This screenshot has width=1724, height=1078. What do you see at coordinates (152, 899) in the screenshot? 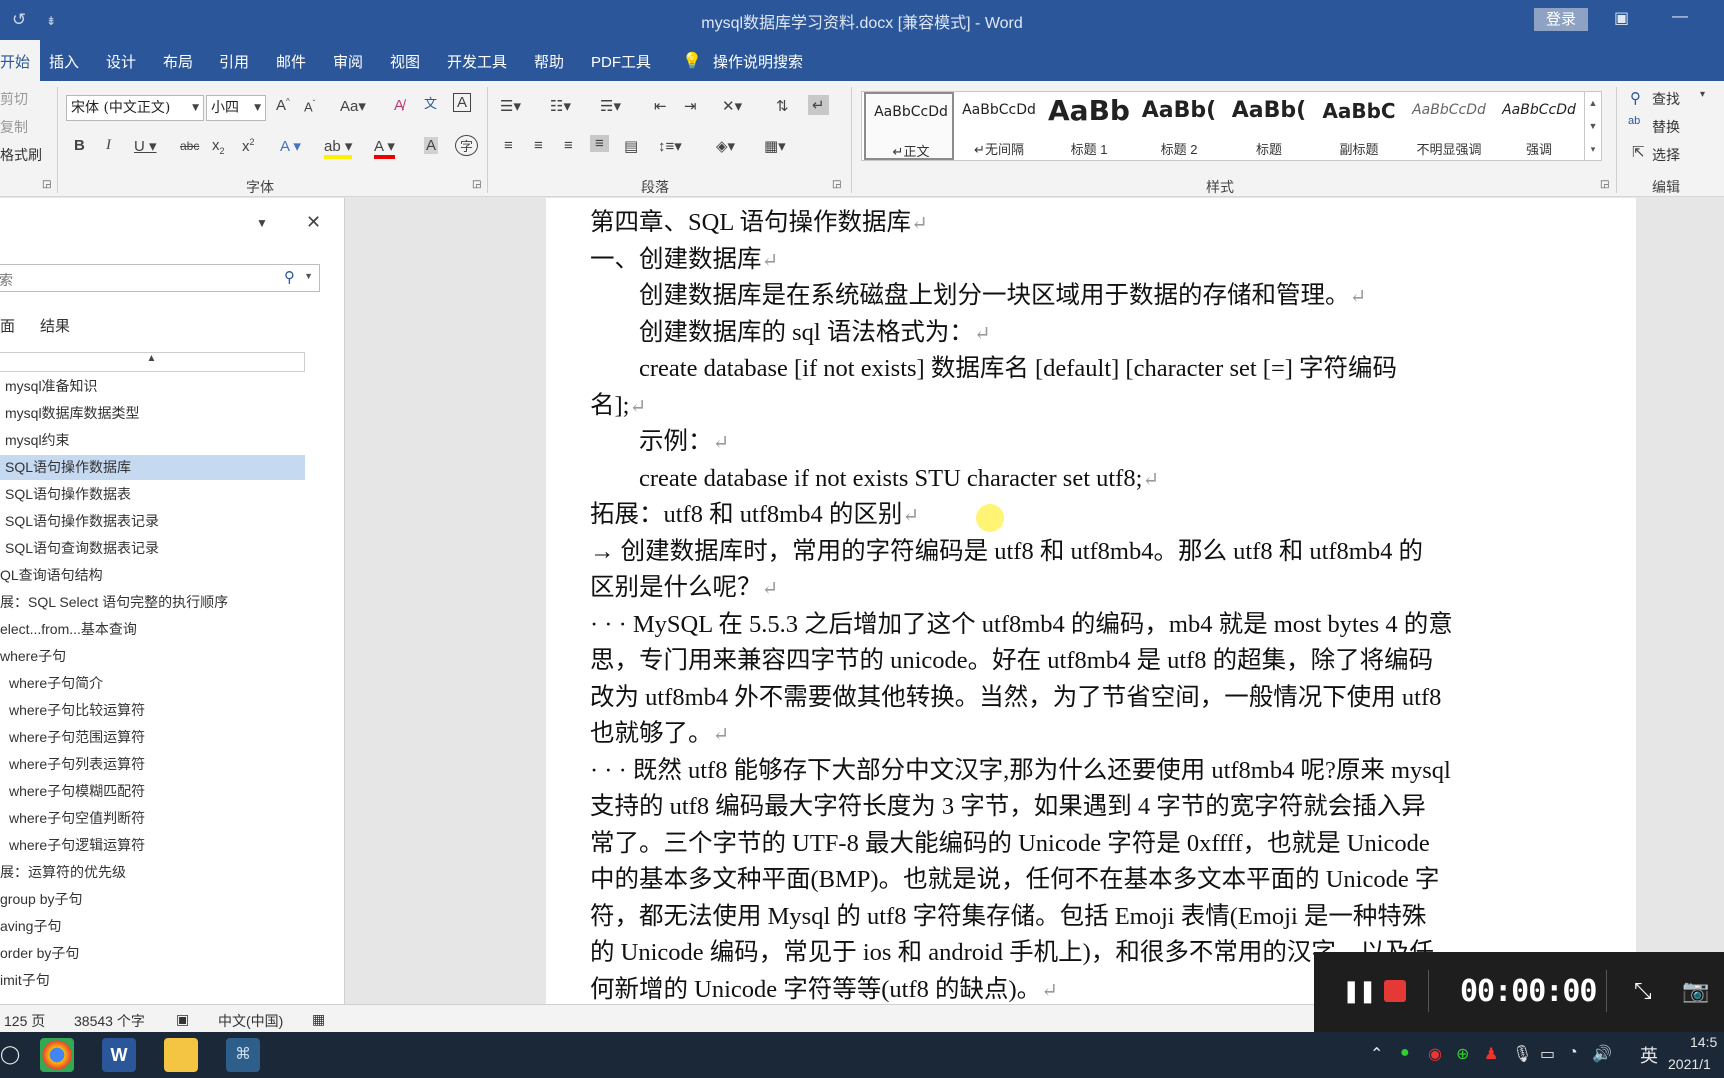
I see `nav-item: group by子句` at bounding box center [152, 899].